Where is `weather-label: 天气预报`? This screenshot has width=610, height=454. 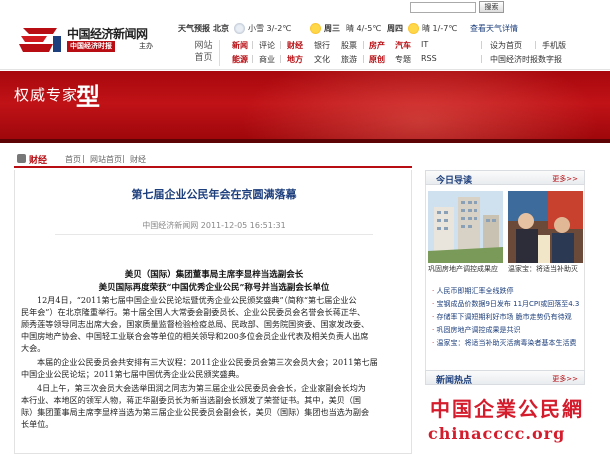 weather-label: 天气预报 is located at coordinates (194, 28).